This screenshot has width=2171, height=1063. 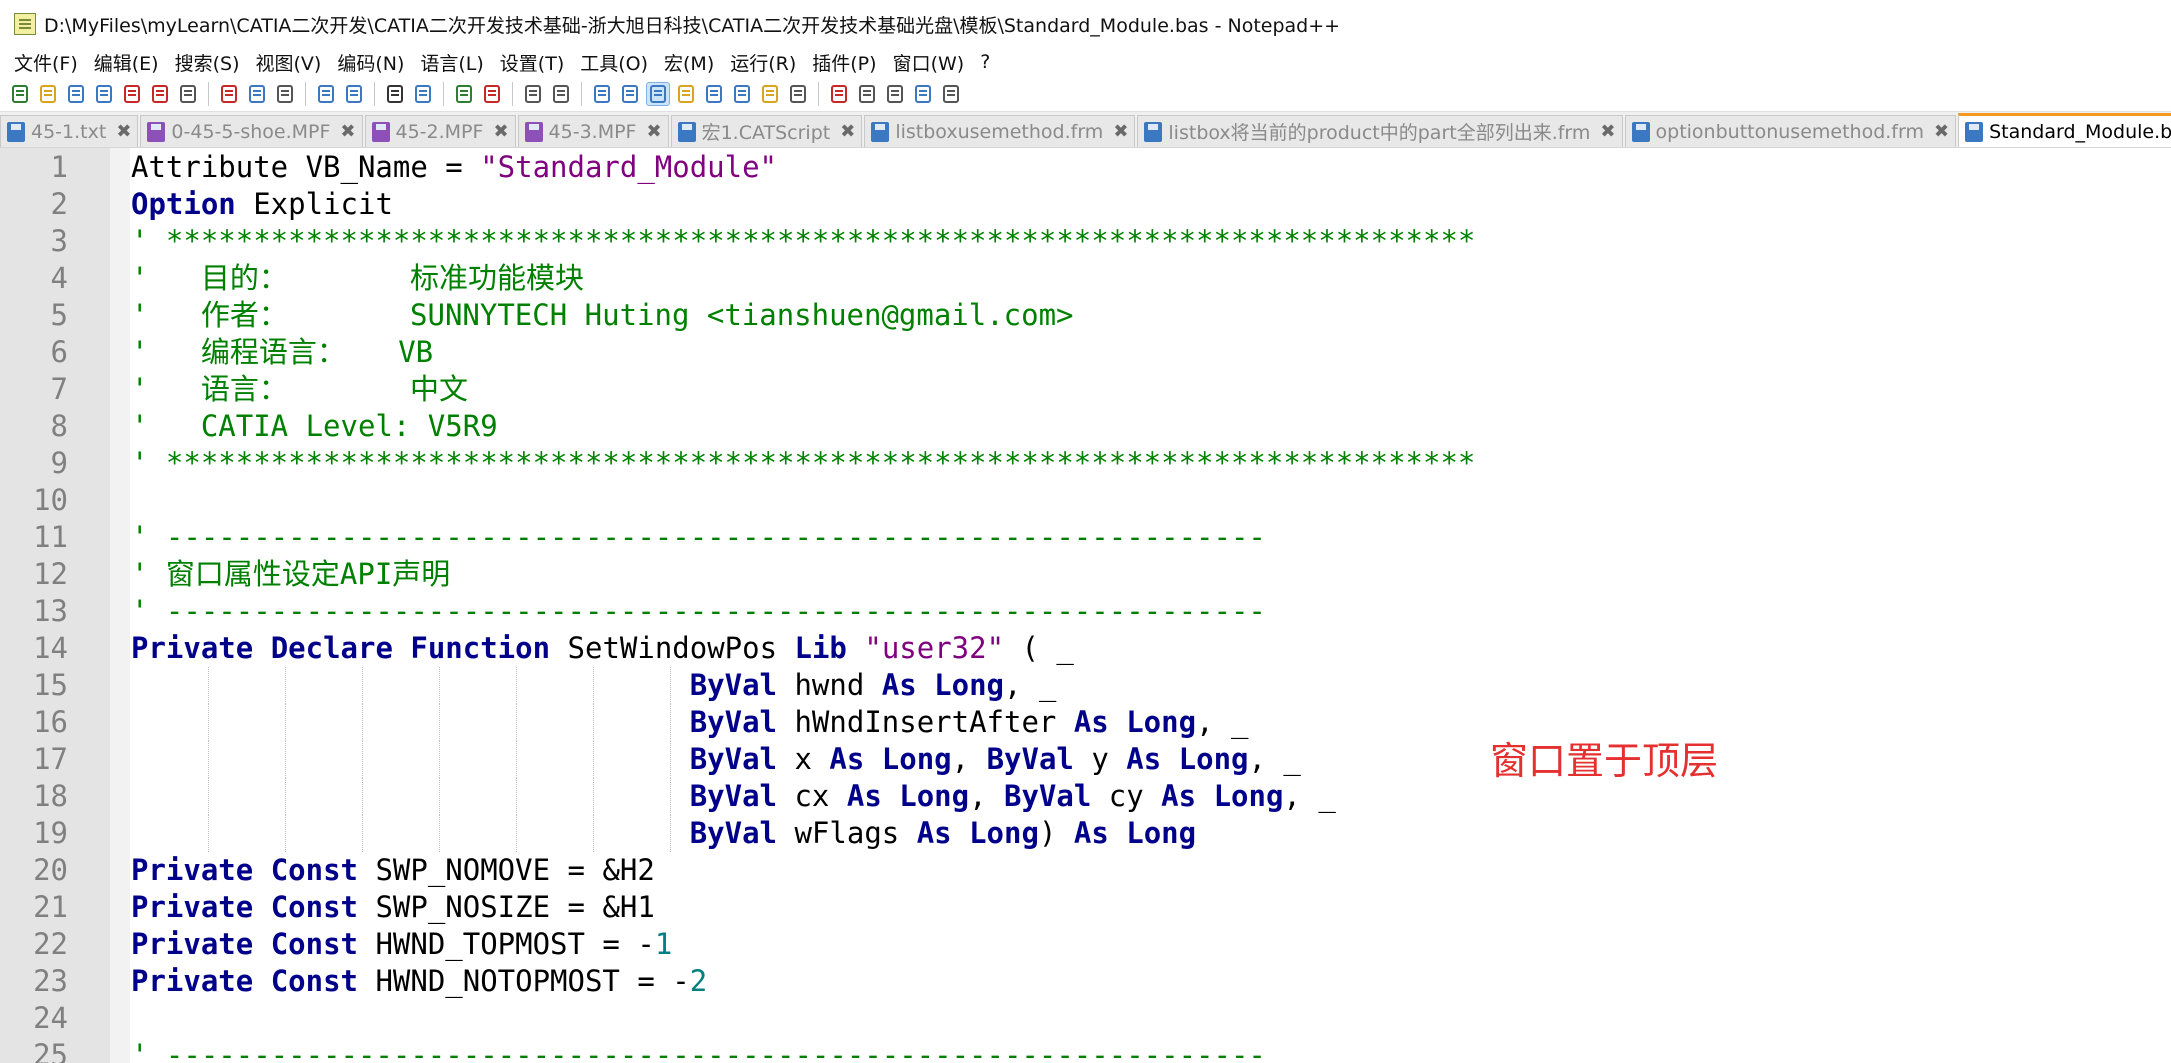 What do you see at coordinates (132, 94) in the screenshot?
I see `close-icon` at bounding box center [132, 94].